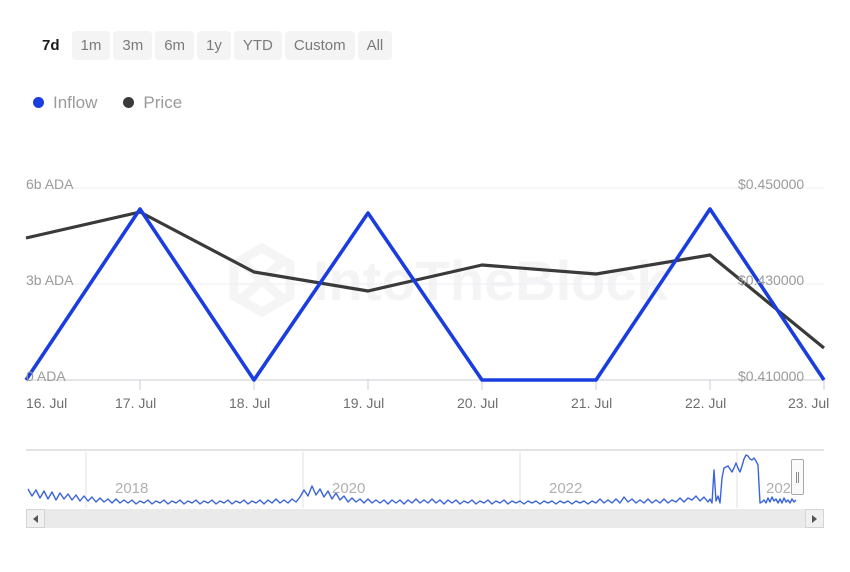 The image size is (850, 572). What do you see at coordinates (132, 488) in the screenshot?
I see `navigator-year-2018: 2018` at bounding box center [132, 488].